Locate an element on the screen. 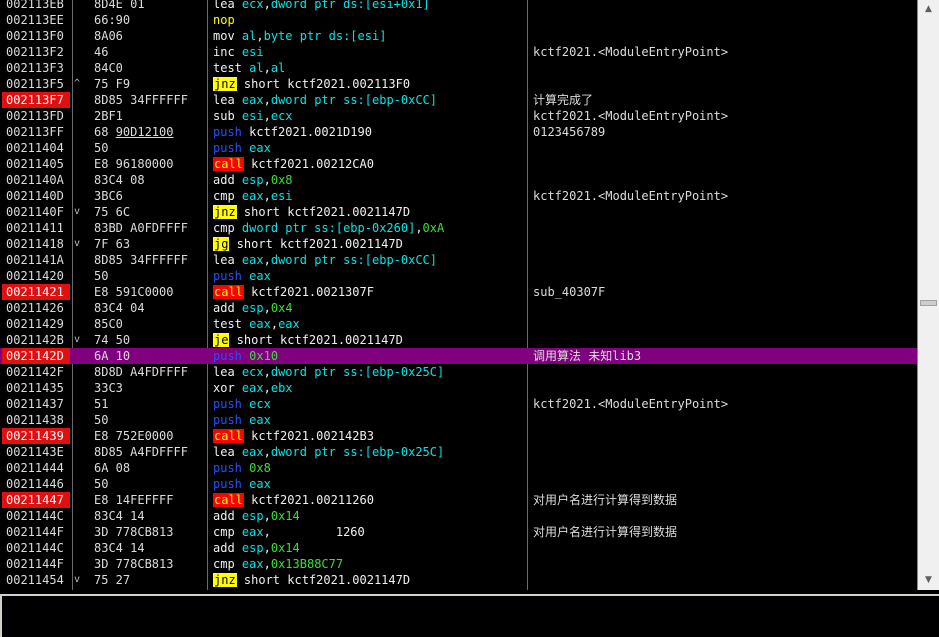  instruction: je short kctf2021.0021147D is located at coordinates (370, 340).